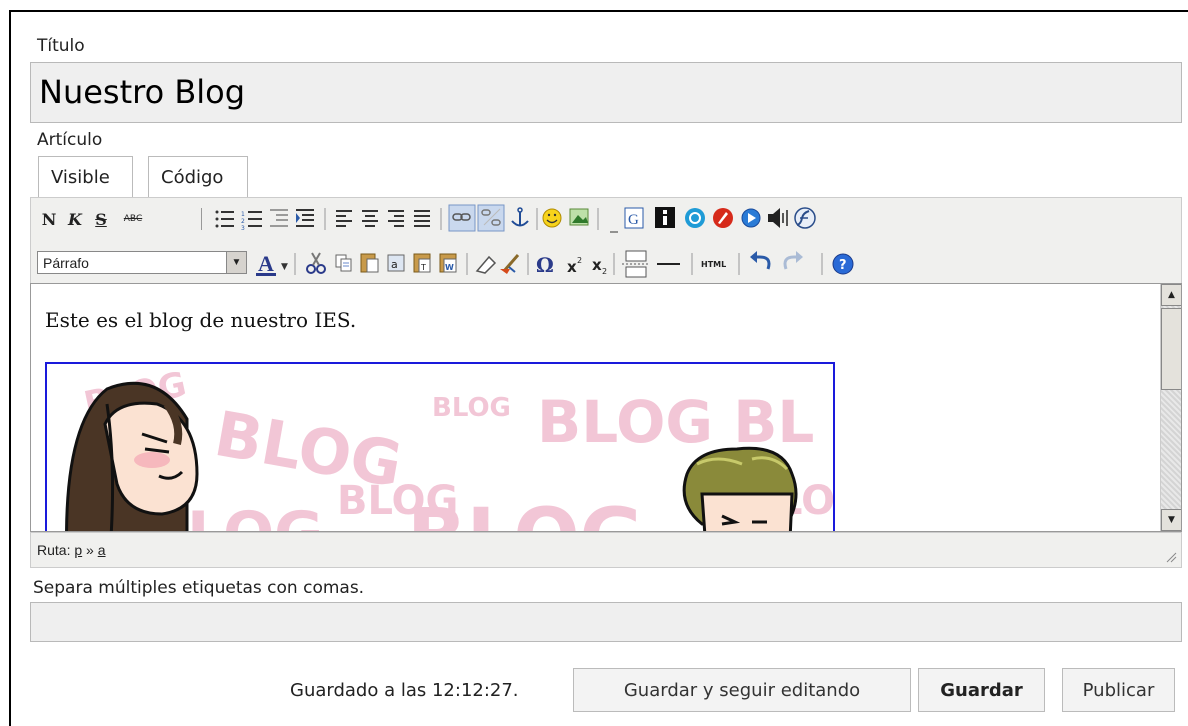 This screenshot has width=1188, height=726. Describe the element at coordinates (723, 218) in the screenshot. I see `realplayer-icon` at that location.